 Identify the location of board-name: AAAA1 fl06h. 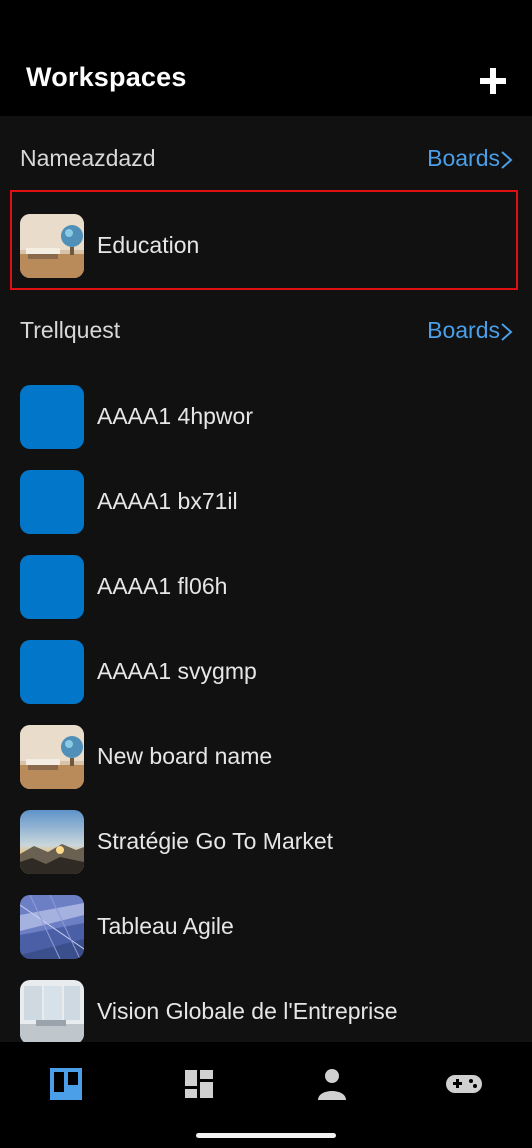
(162, 586).